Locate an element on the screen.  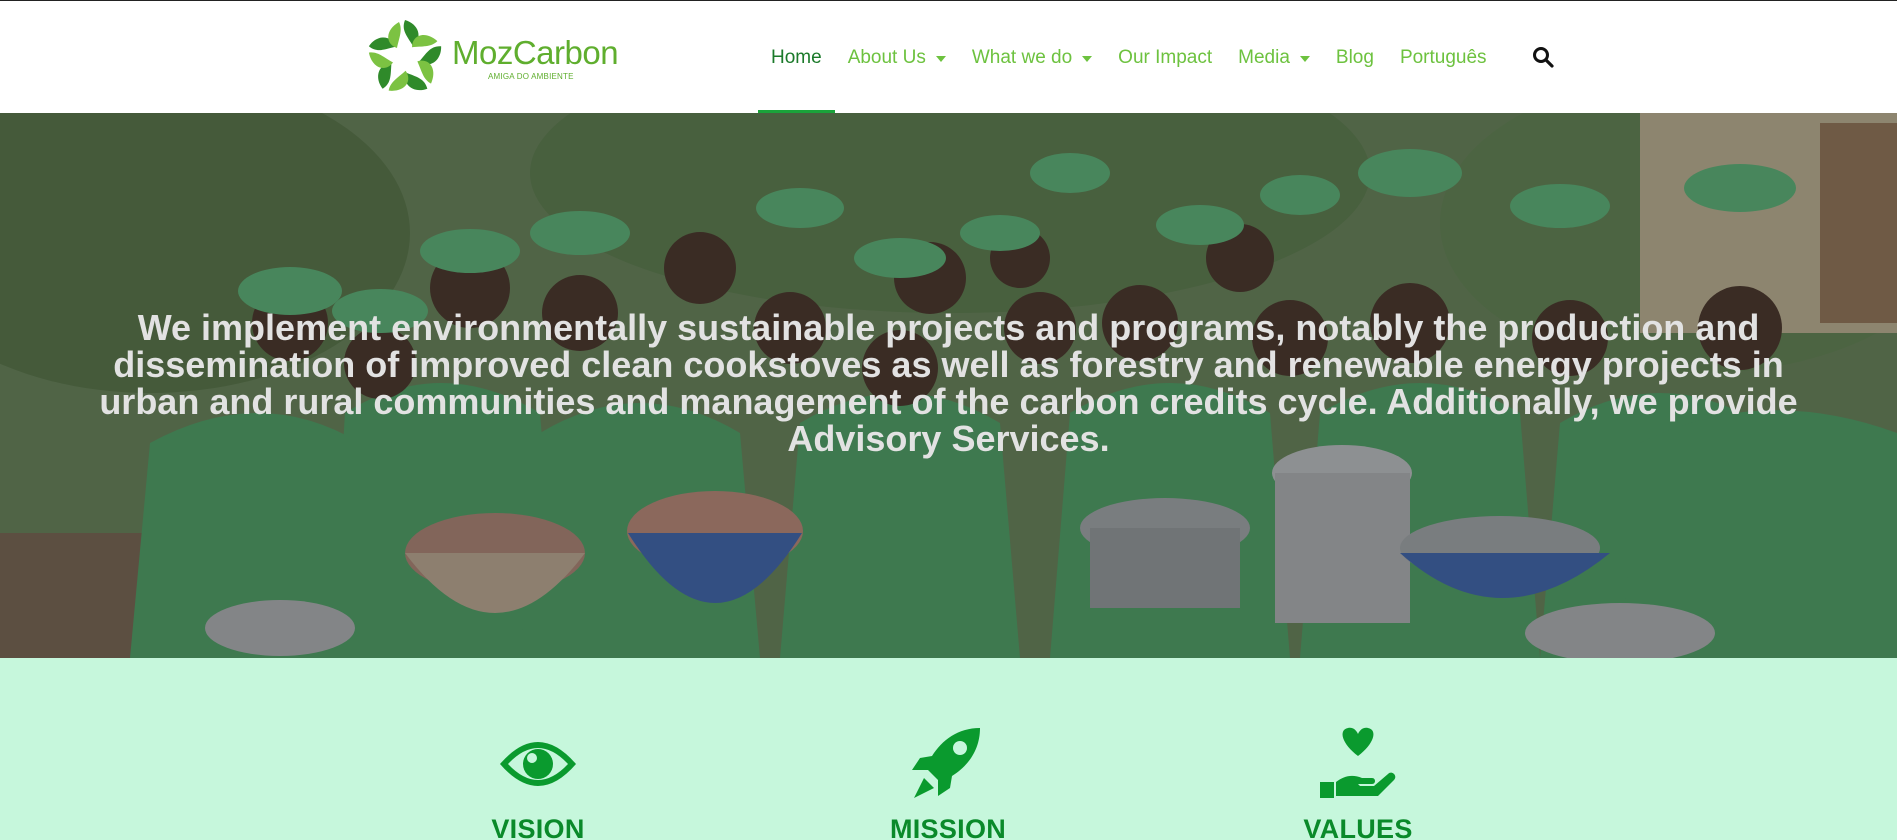
nav-media: Media is located at coordinates (1274, 57).